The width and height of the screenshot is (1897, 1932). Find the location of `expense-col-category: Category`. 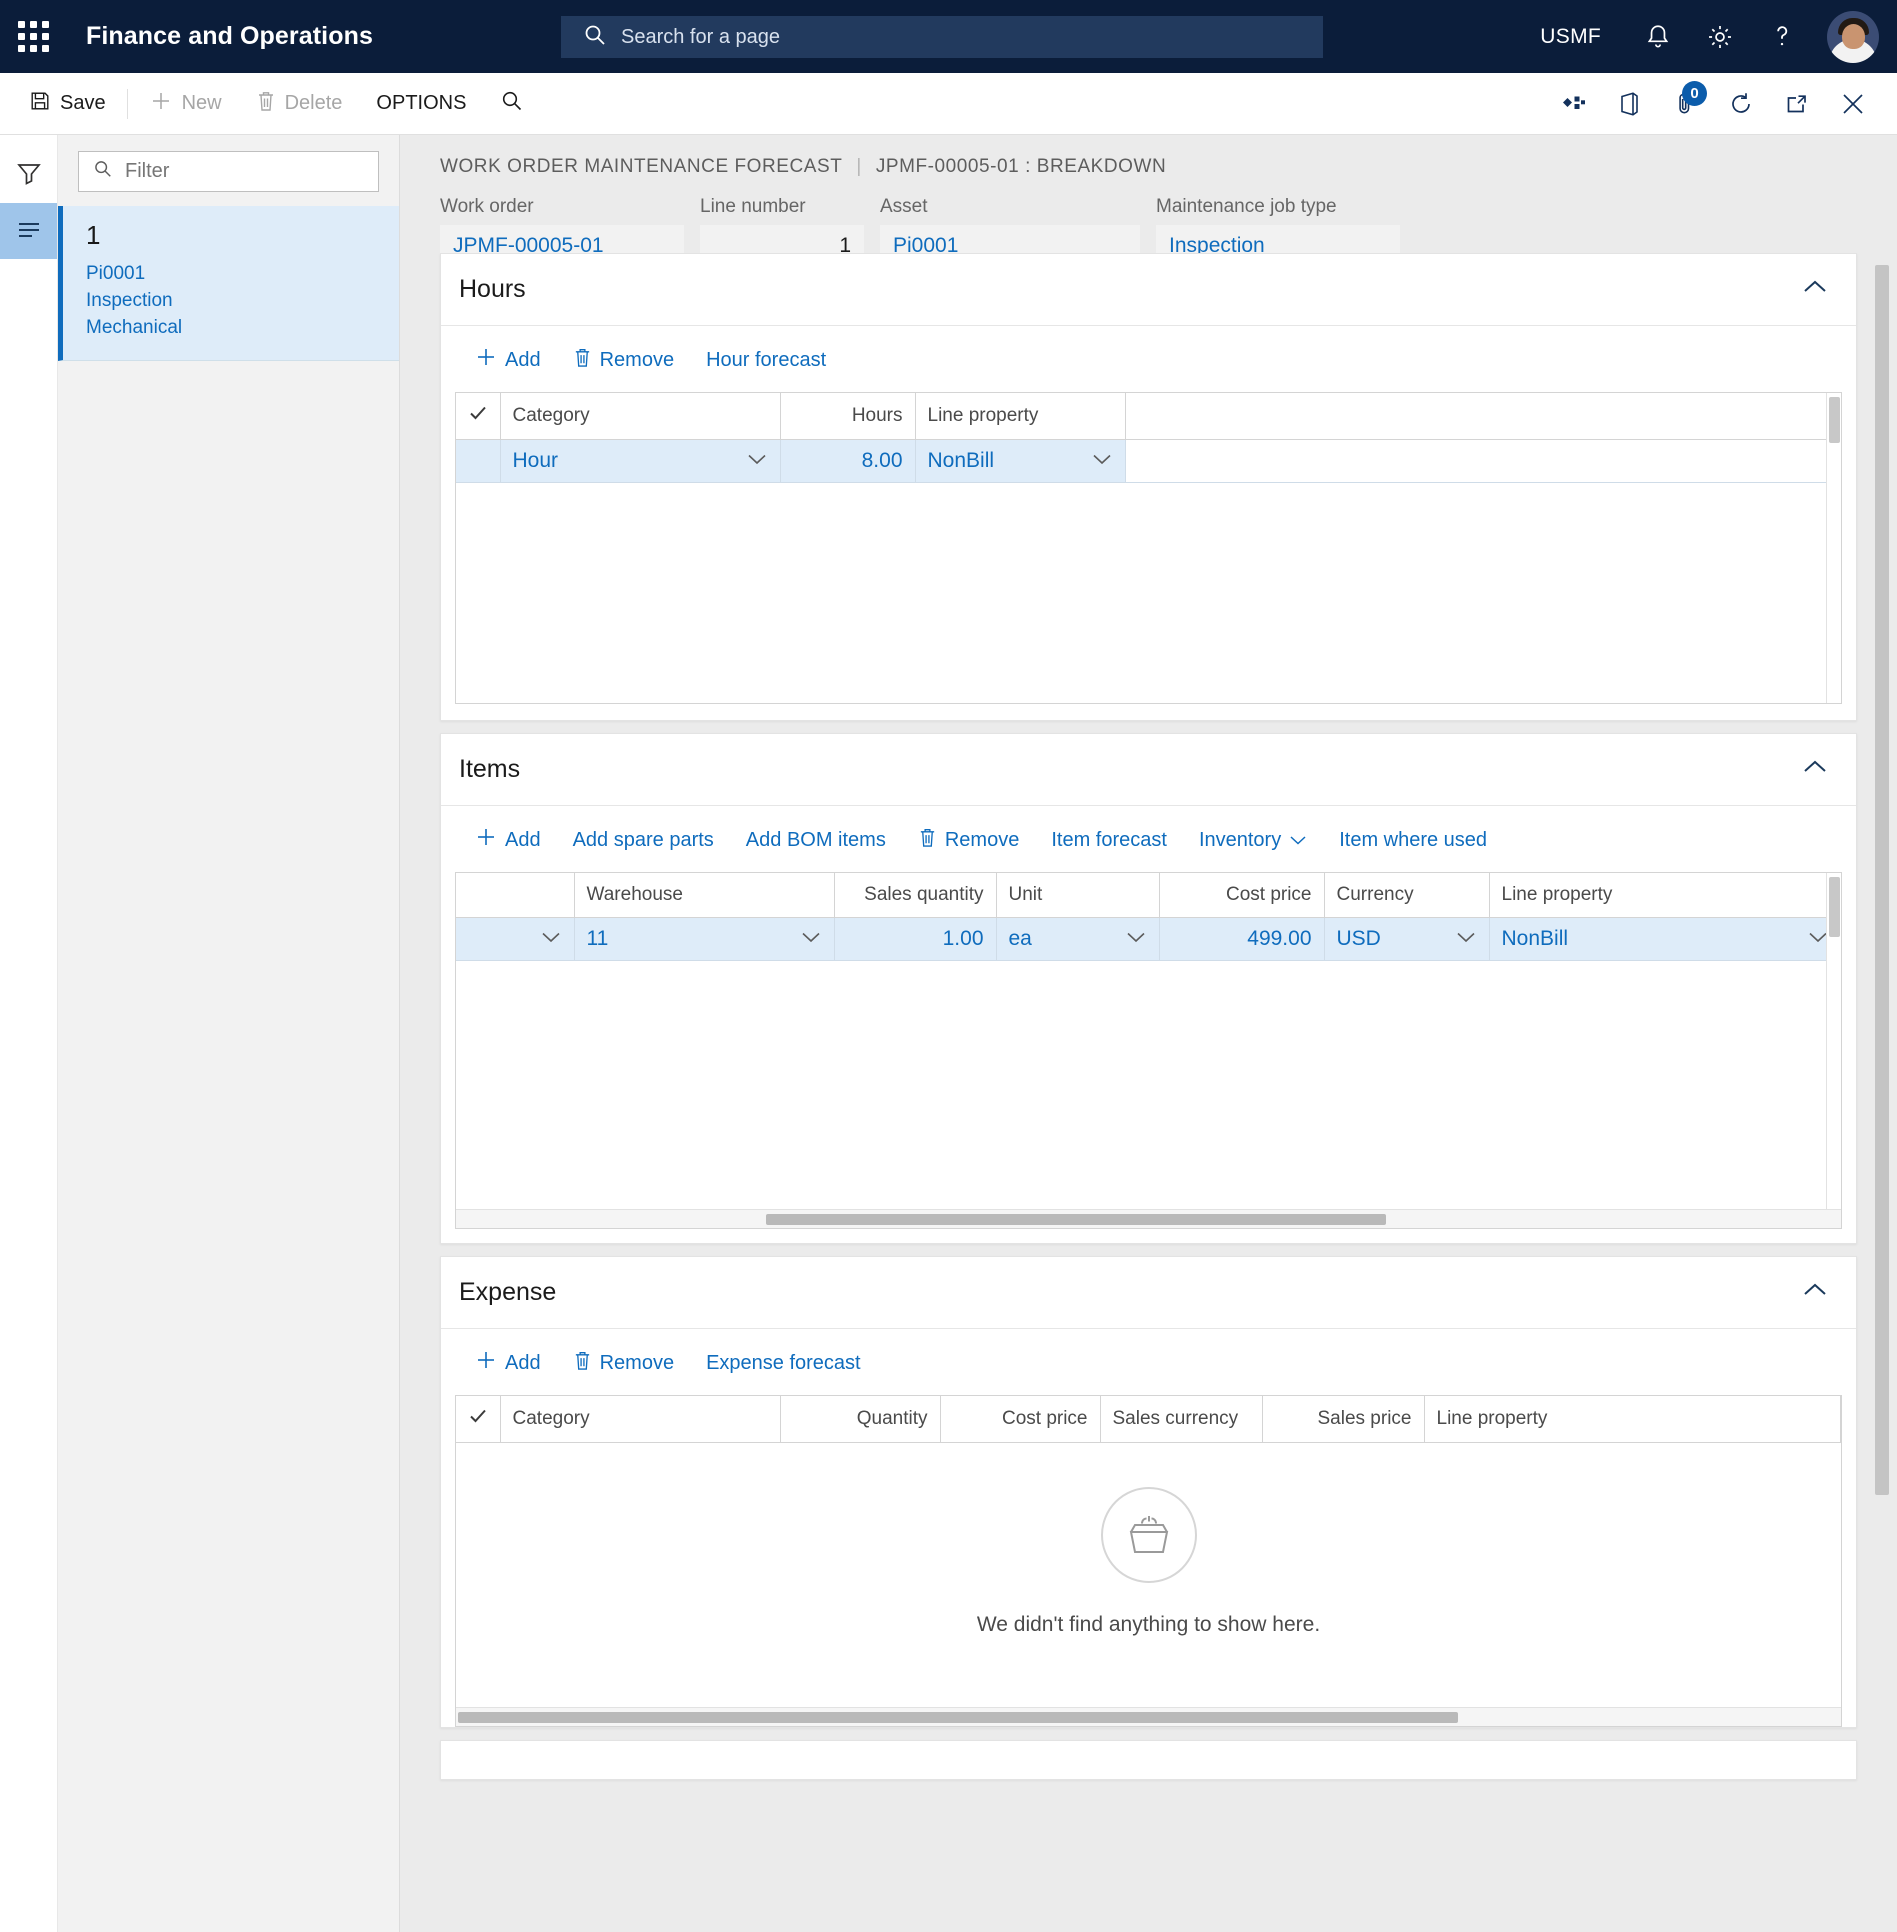

expense-col-category: Category is located at coordinates (640, 1419).